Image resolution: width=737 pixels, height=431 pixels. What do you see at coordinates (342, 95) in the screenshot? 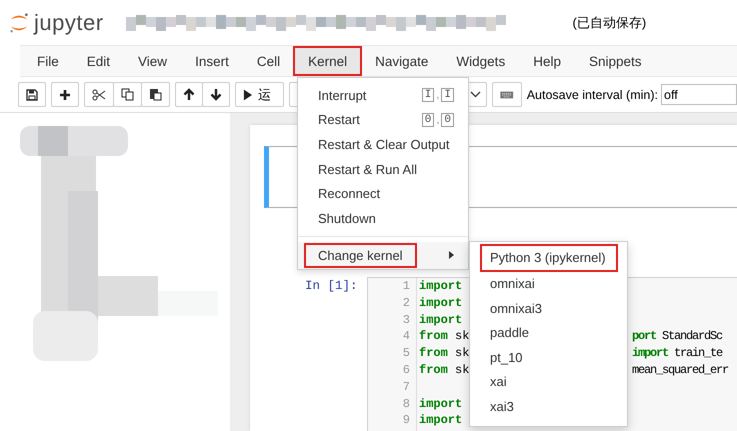
I see `menu-option-label: Interrupt` at bounding box center [342, 95].